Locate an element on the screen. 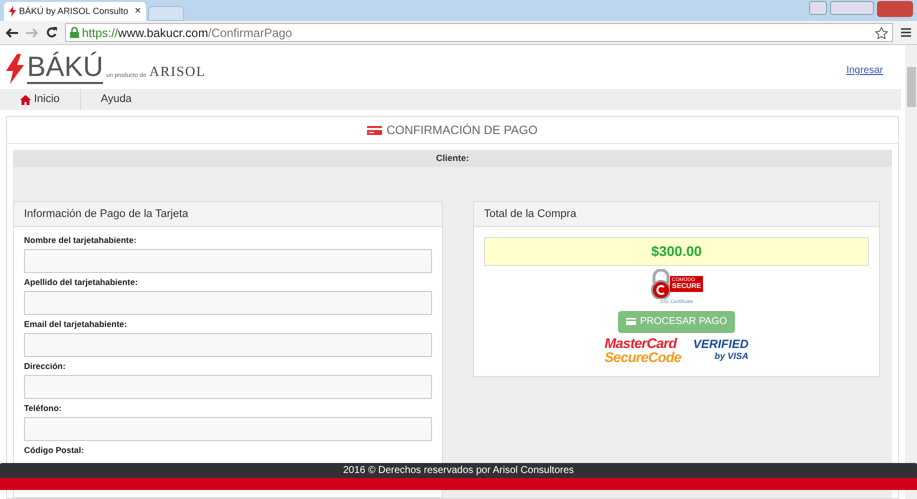 The image size is (917, 499). nav-link: Ayuda is located at coordinates (106, 99).